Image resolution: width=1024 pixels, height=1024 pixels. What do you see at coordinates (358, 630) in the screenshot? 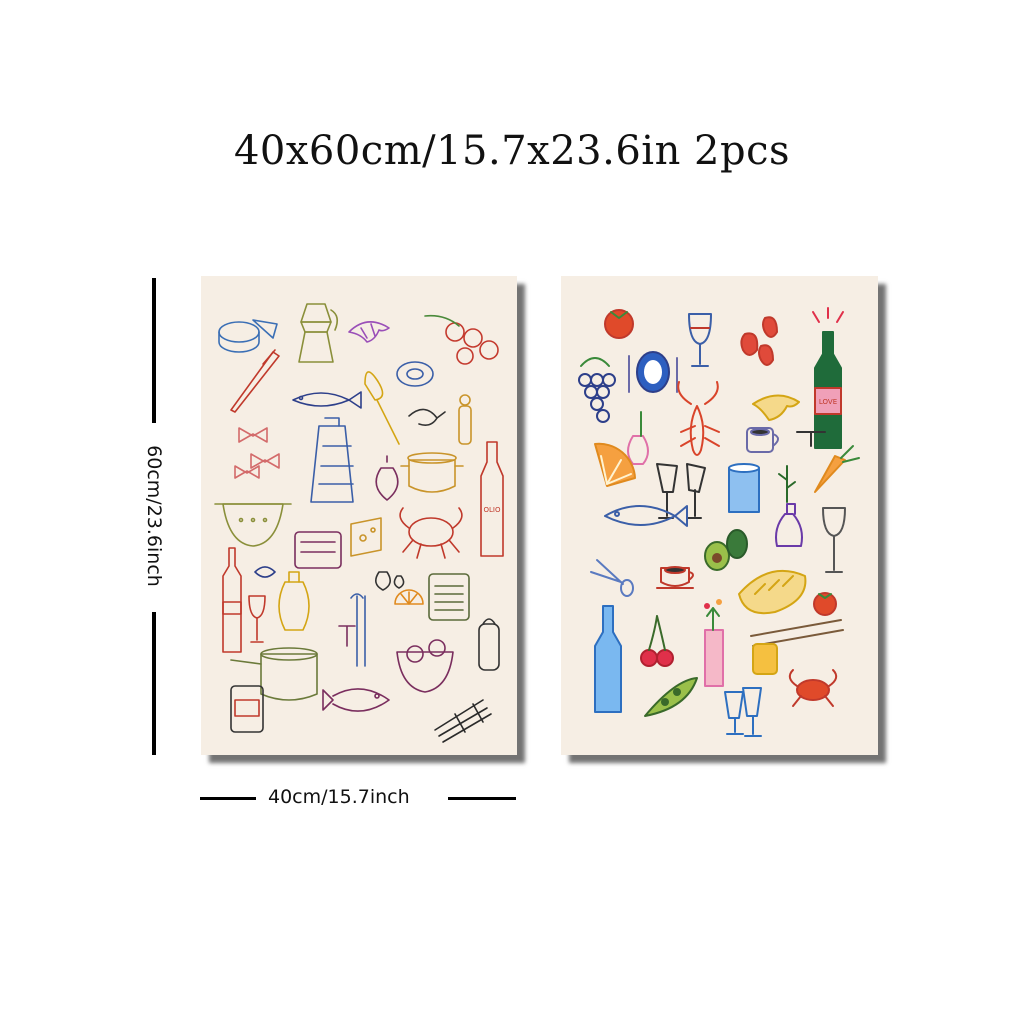
I see `cutlery-icon` at bounding box center [358, 630].